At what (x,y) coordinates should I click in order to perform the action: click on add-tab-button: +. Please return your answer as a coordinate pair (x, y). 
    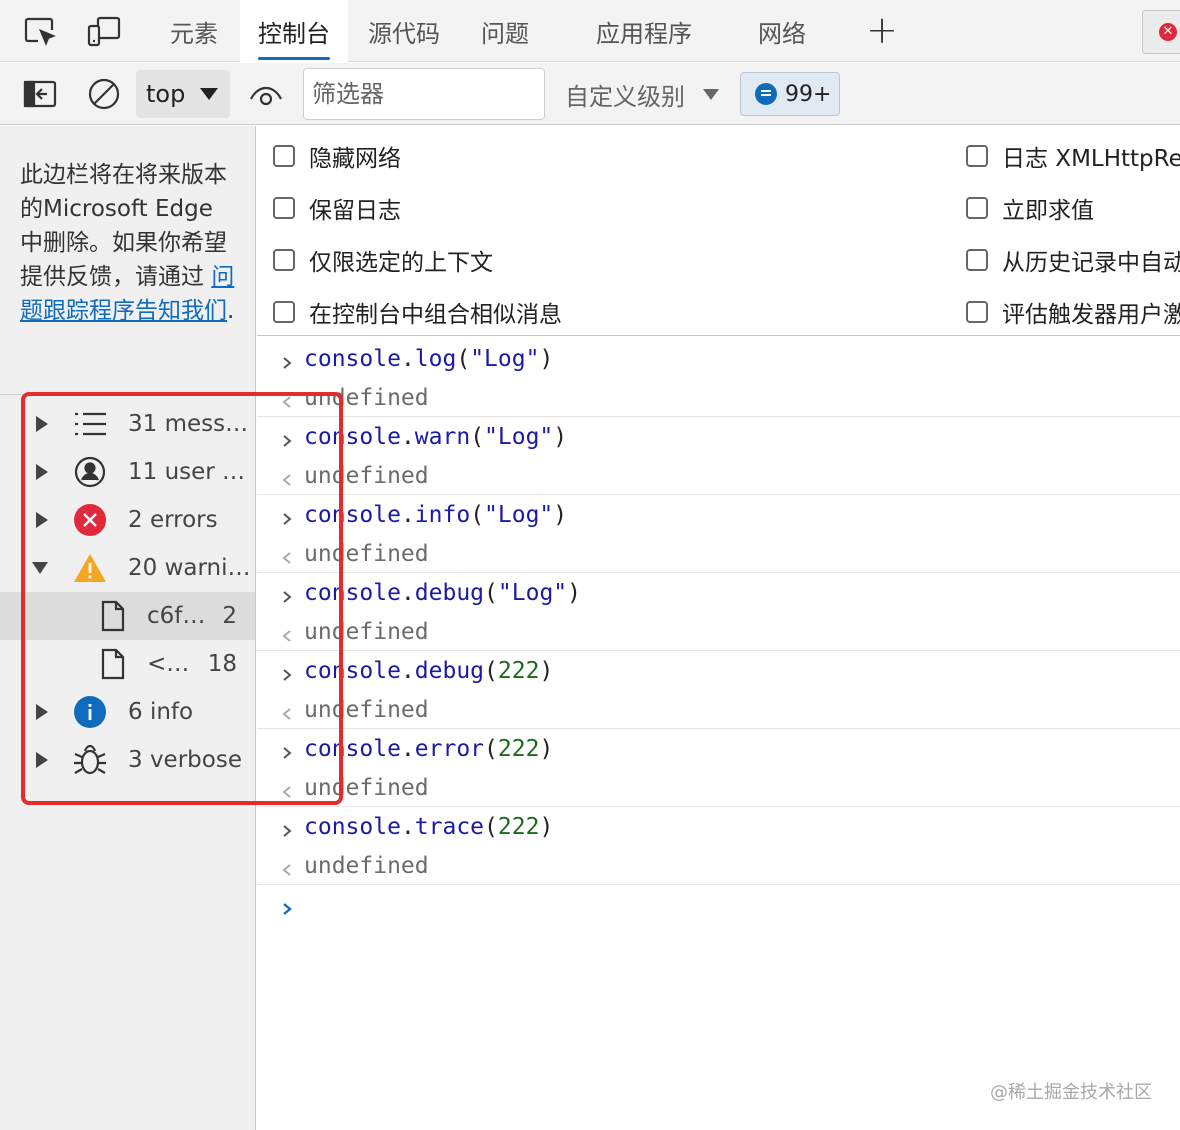
    Looking at the image, I should click on (882, 30).